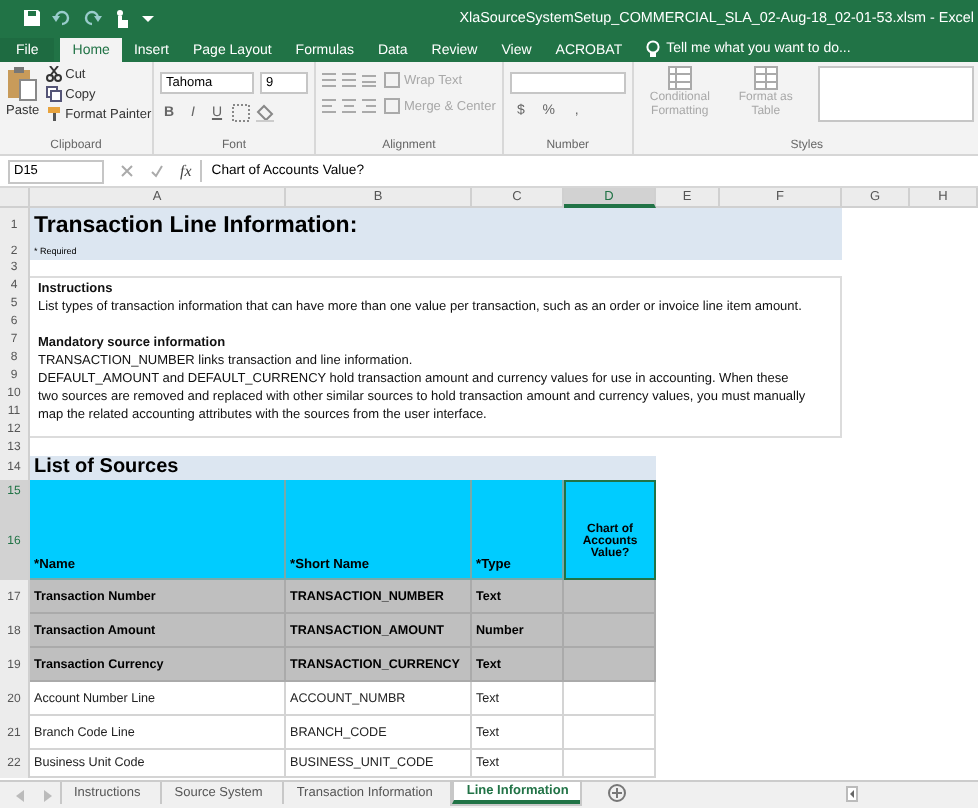 The width and height of the screenshot is (978, 808). Describe the element at coordinates (127, 171) in the screenshot. I see `cancel-icon` at that location.